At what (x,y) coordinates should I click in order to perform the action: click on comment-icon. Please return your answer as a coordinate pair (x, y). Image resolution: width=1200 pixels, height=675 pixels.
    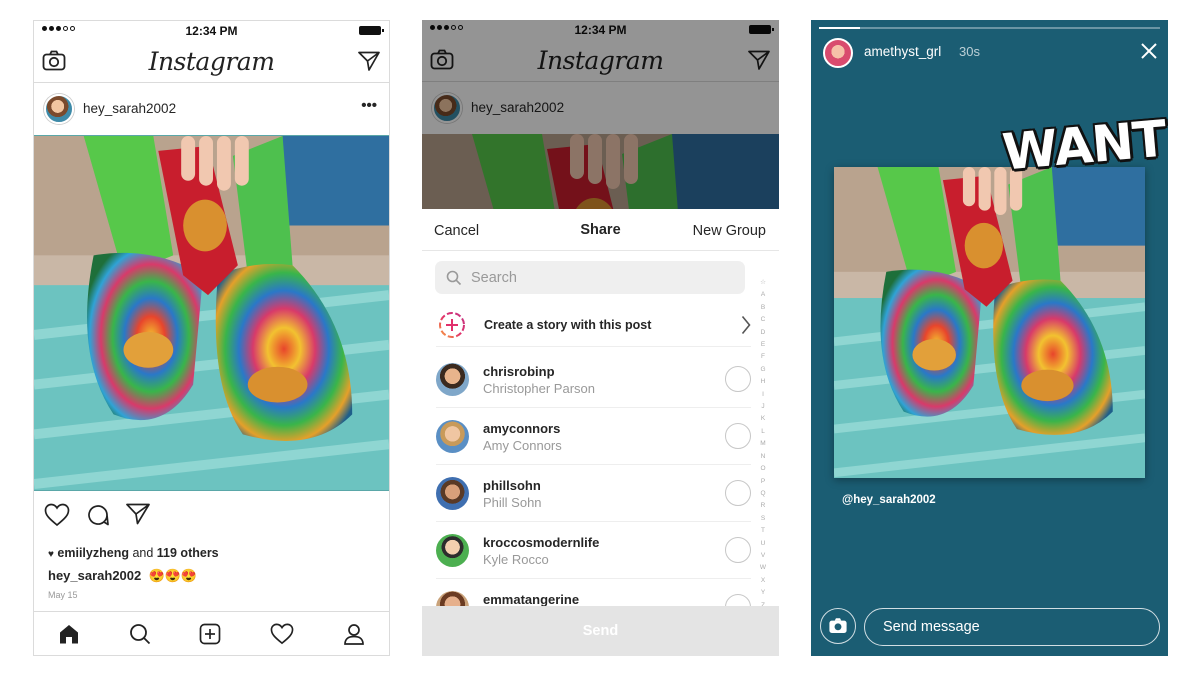
    Looking at the image, I should click on (98, 515).